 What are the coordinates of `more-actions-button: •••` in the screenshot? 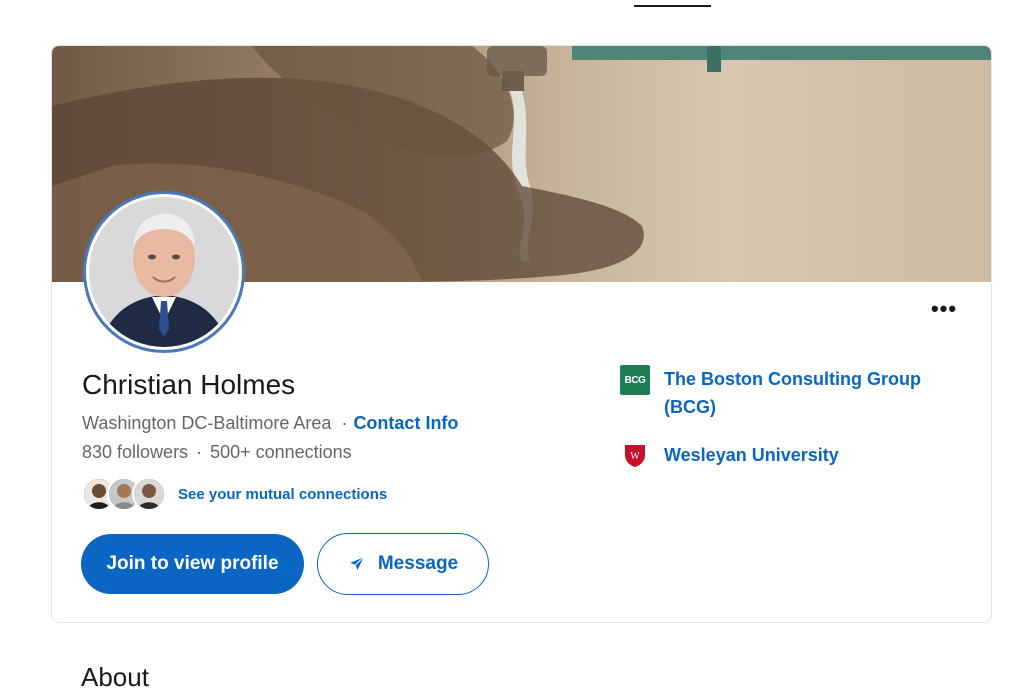 It's located at (944, 309).